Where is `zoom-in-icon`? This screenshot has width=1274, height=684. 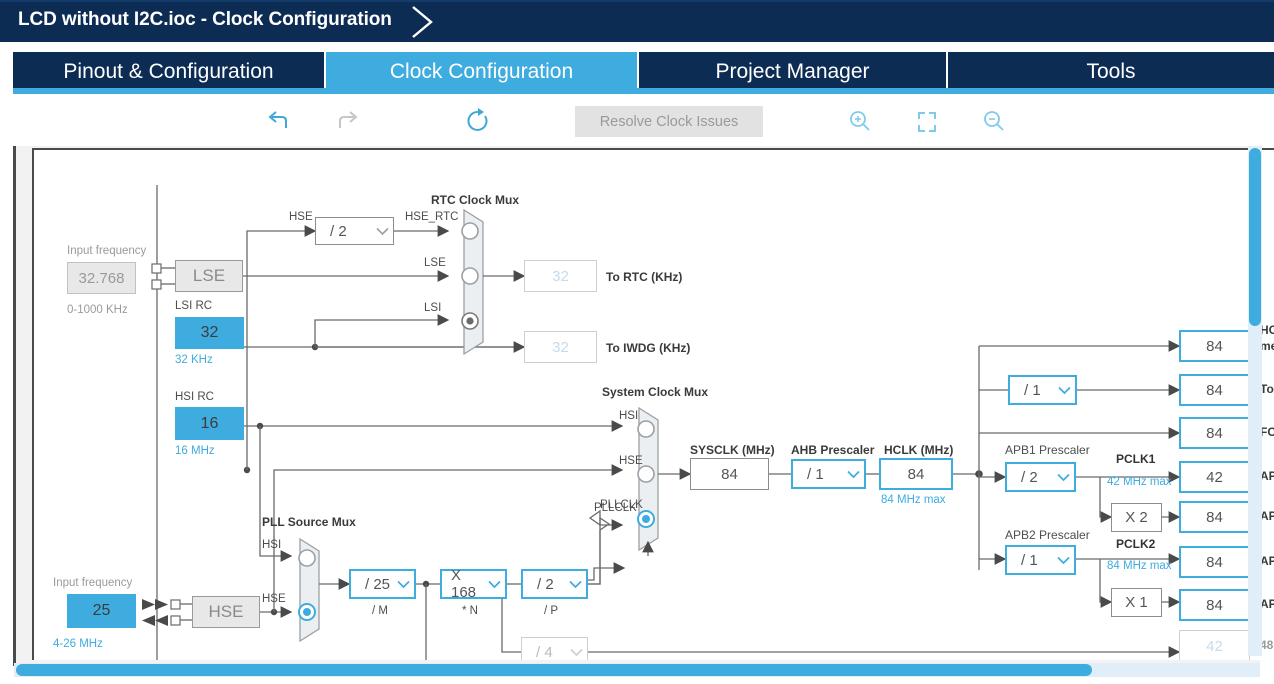 zoom-in-icon is located at coordinates (860, 122).